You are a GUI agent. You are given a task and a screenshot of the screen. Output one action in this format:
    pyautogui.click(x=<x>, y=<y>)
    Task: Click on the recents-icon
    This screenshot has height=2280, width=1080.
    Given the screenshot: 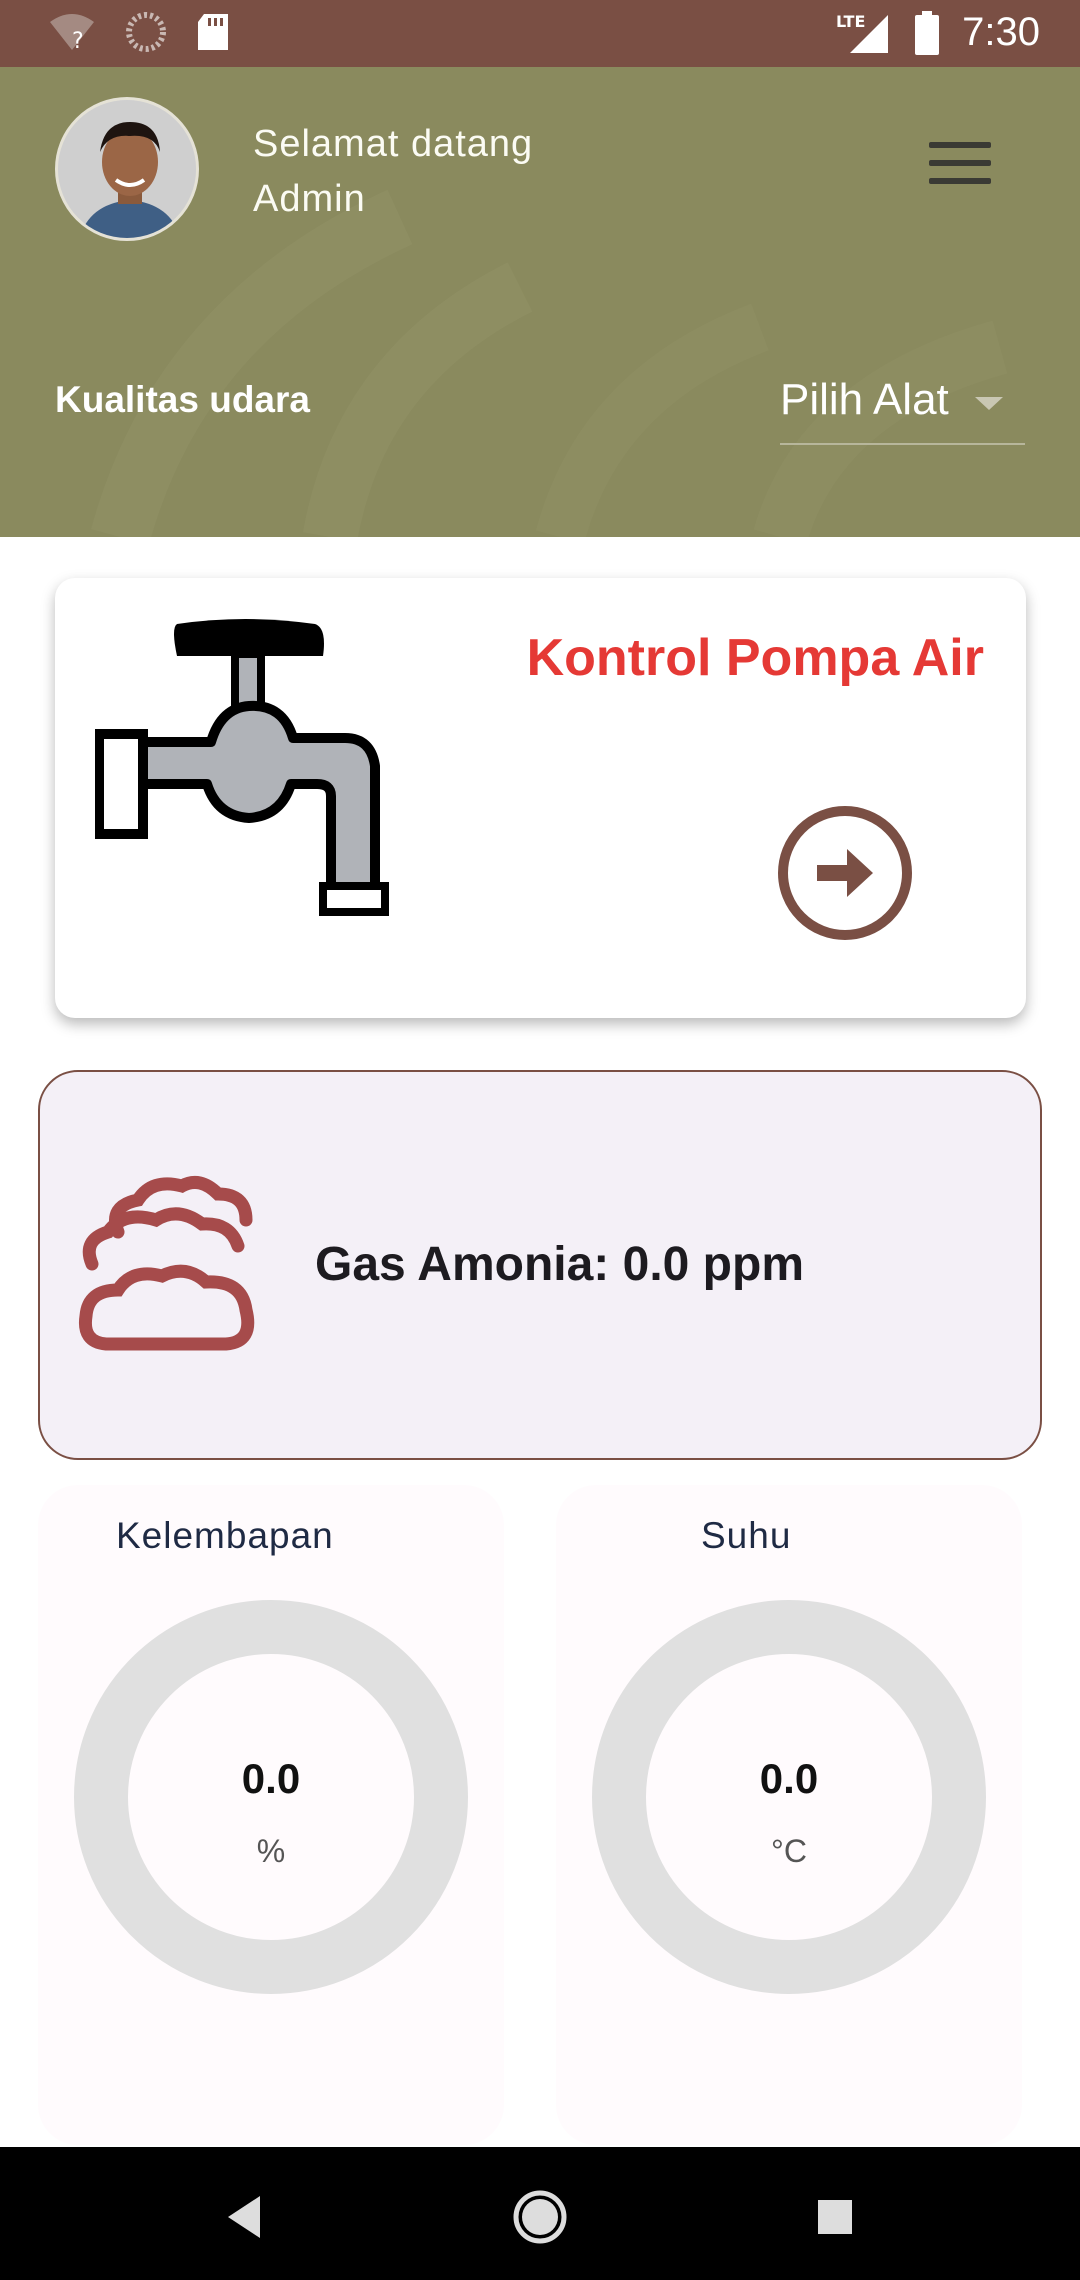 What is the action you would take?
    pyautogui.click(x=835, y=2217)
    